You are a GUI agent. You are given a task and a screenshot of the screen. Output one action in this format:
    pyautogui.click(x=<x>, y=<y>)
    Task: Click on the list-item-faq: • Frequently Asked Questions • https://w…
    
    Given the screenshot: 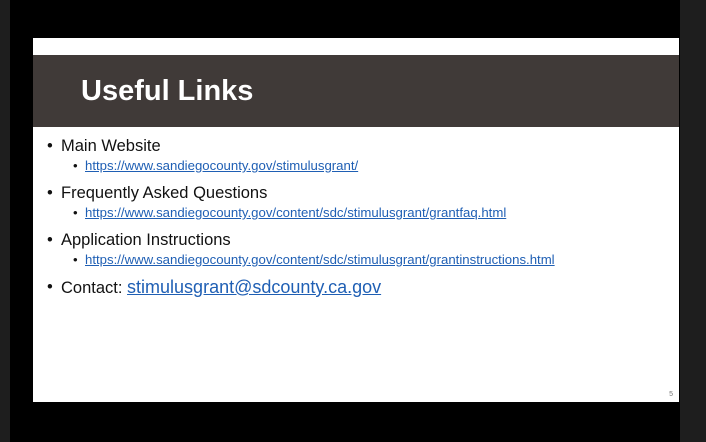 What is the action you would take?
    pyautogui.click(x=362, y=202)
    